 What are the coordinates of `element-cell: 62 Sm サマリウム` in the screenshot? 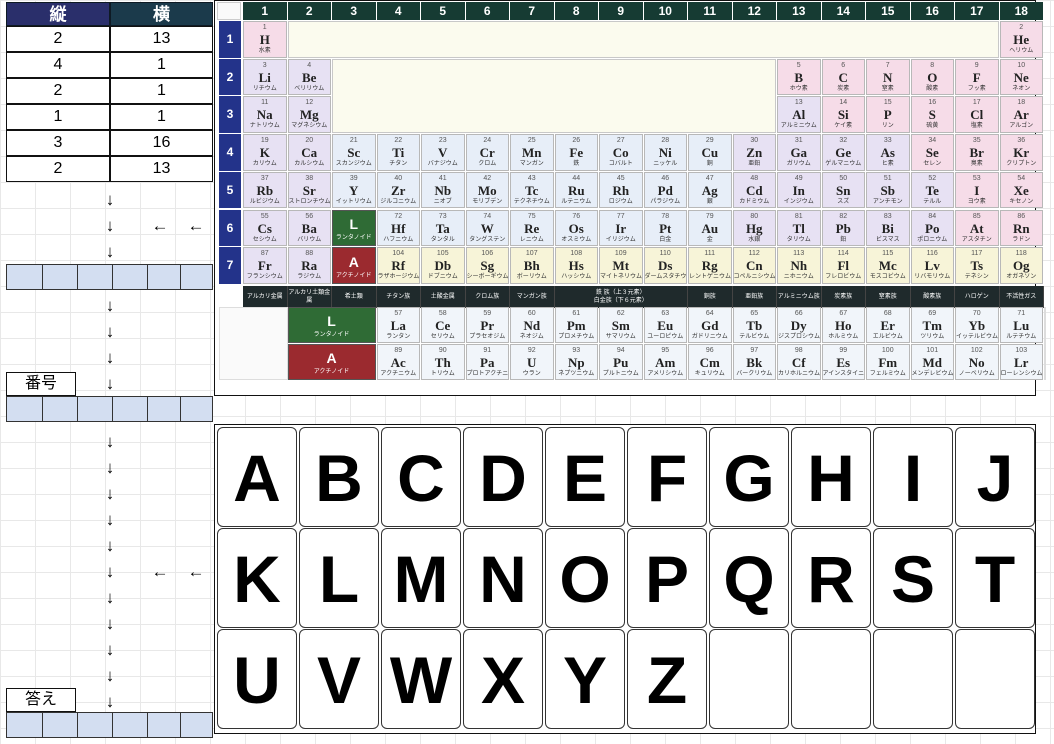 It's located at (621, 325).